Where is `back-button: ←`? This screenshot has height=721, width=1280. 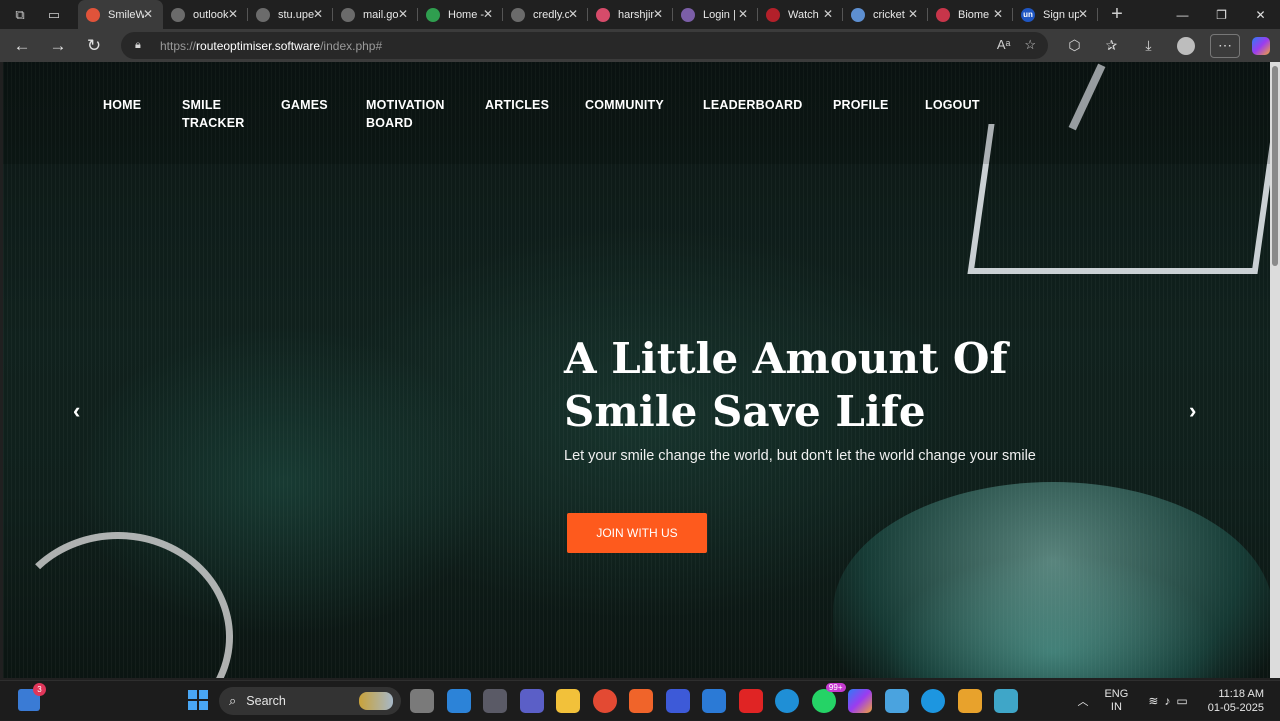 back-button: ← is located at coordinates (22, 46).